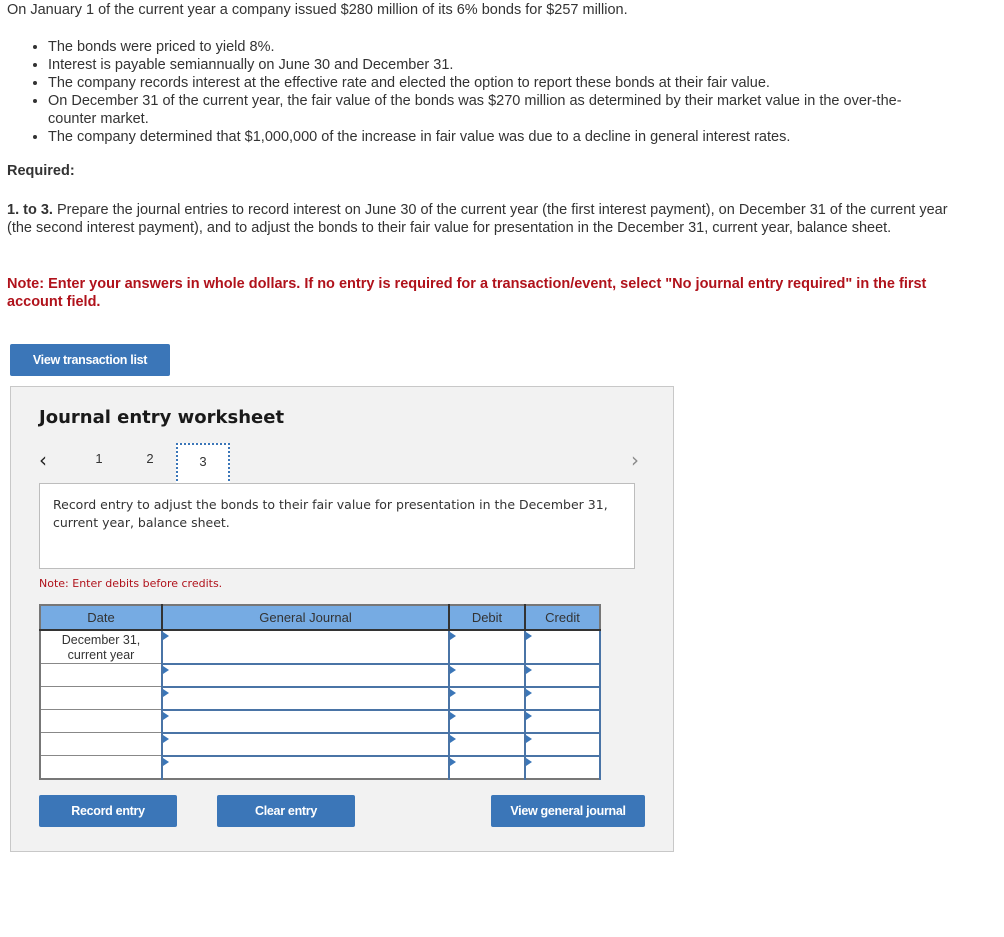  Describe the element at coordinates (635, 460) in the screenshot. I see `chevron-right-icon: ›` at that location.